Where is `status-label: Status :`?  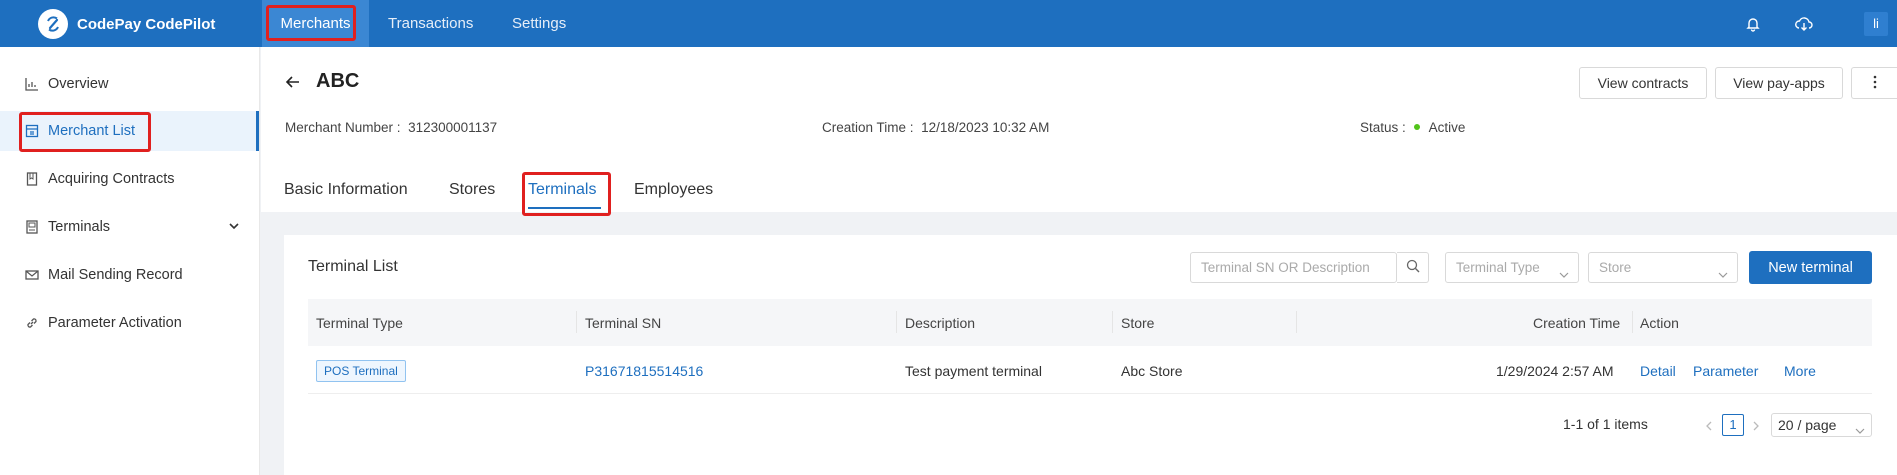
status-label: Status : is located at coordinates (1383, 127).